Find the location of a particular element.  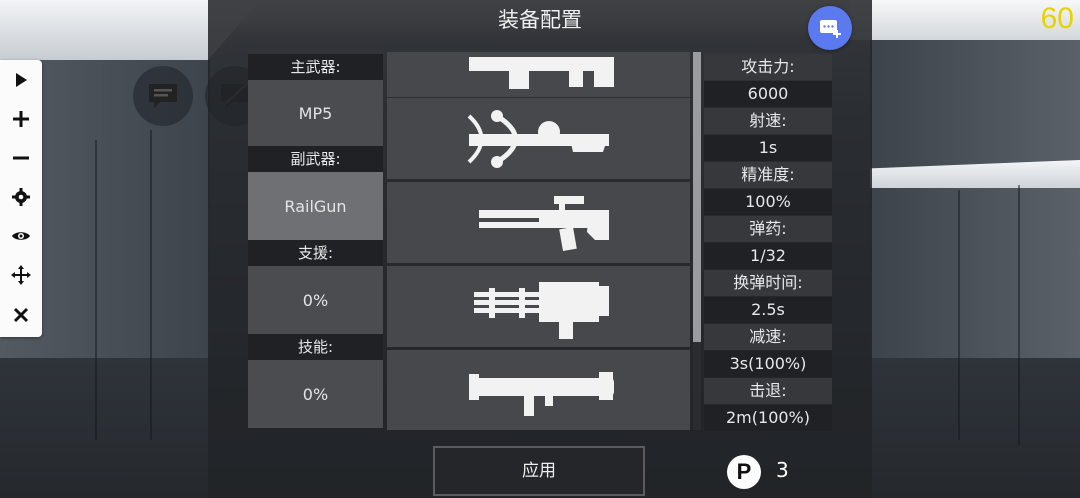

skill-label: 技能: is located at coordinates (315, 347).